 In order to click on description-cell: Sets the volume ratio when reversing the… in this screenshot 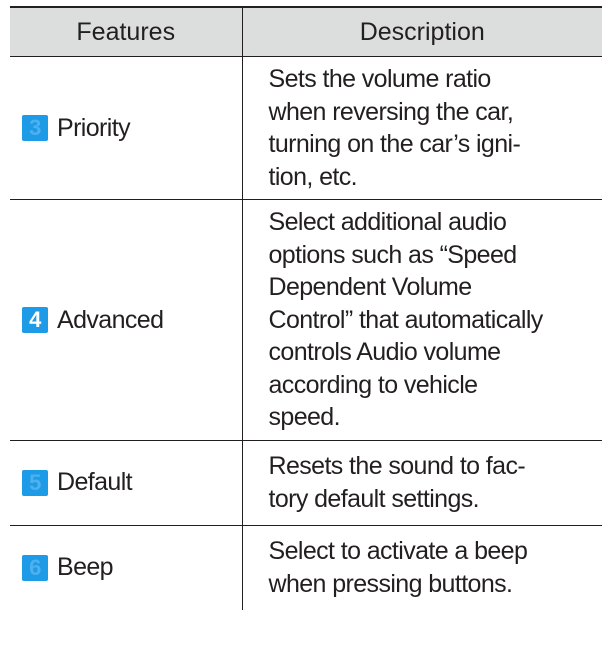, I will do `click(422, 128)`.